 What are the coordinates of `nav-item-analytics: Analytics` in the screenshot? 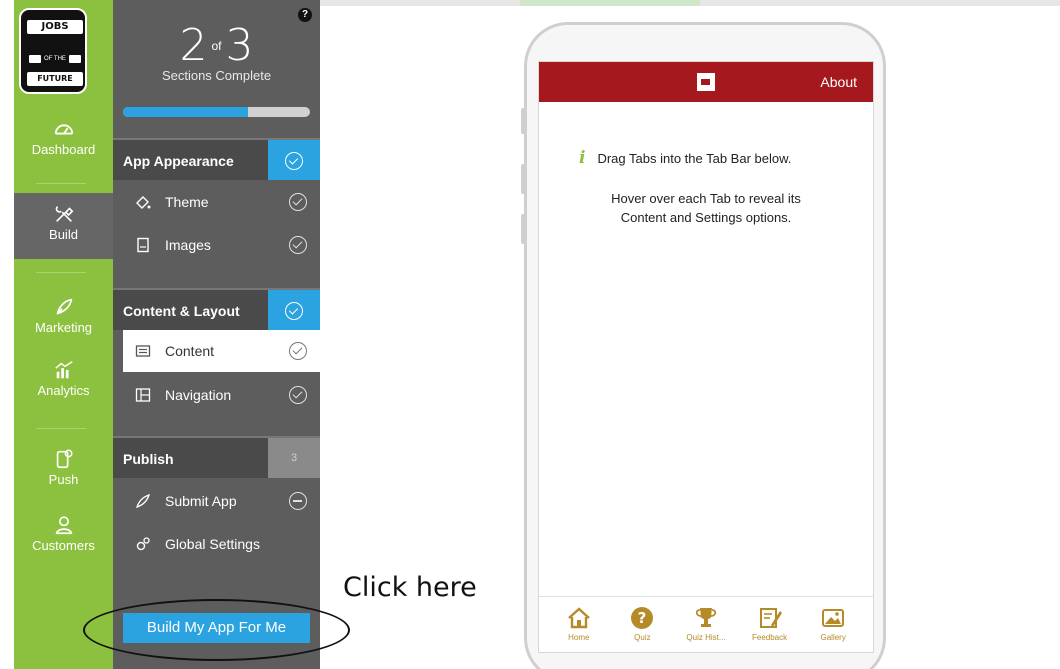 It's located at (63, 384).